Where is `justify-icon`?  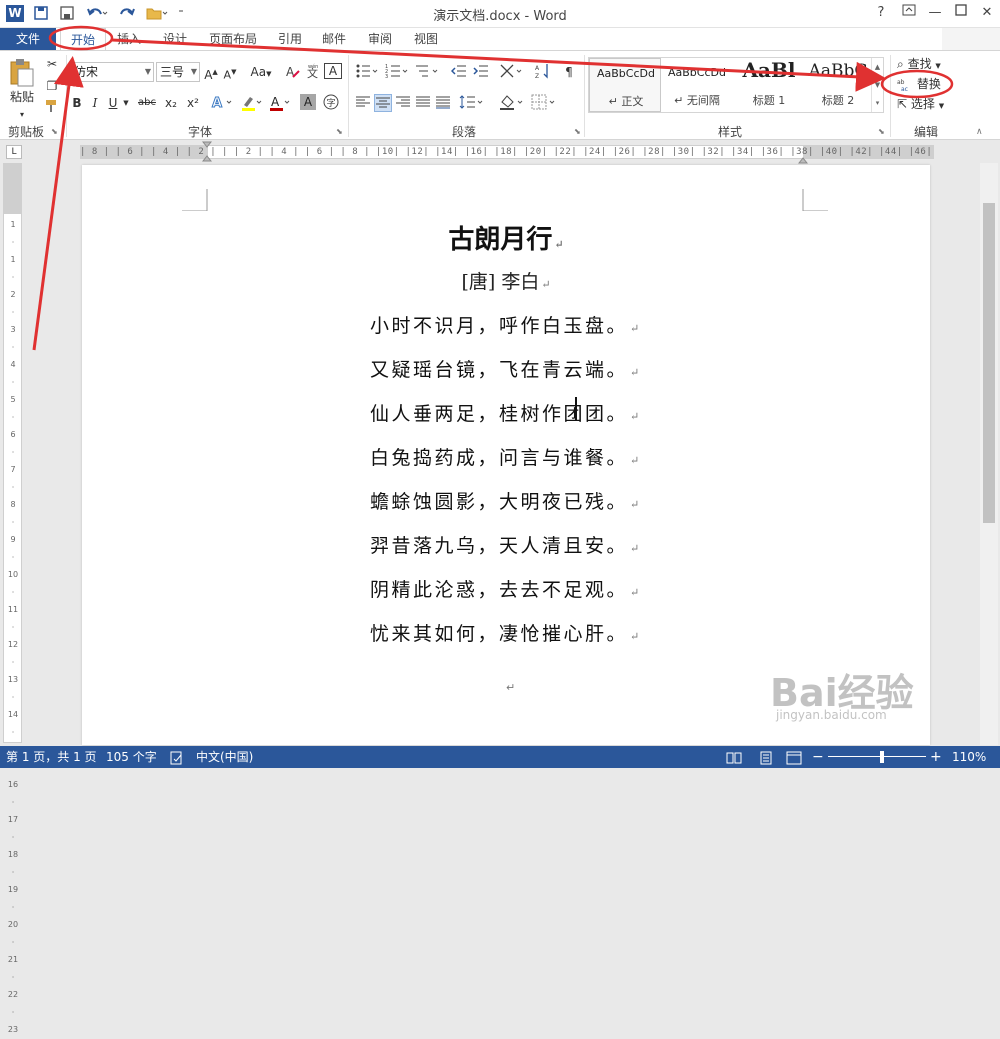
justify-icon is located at coordinates (423, 103).